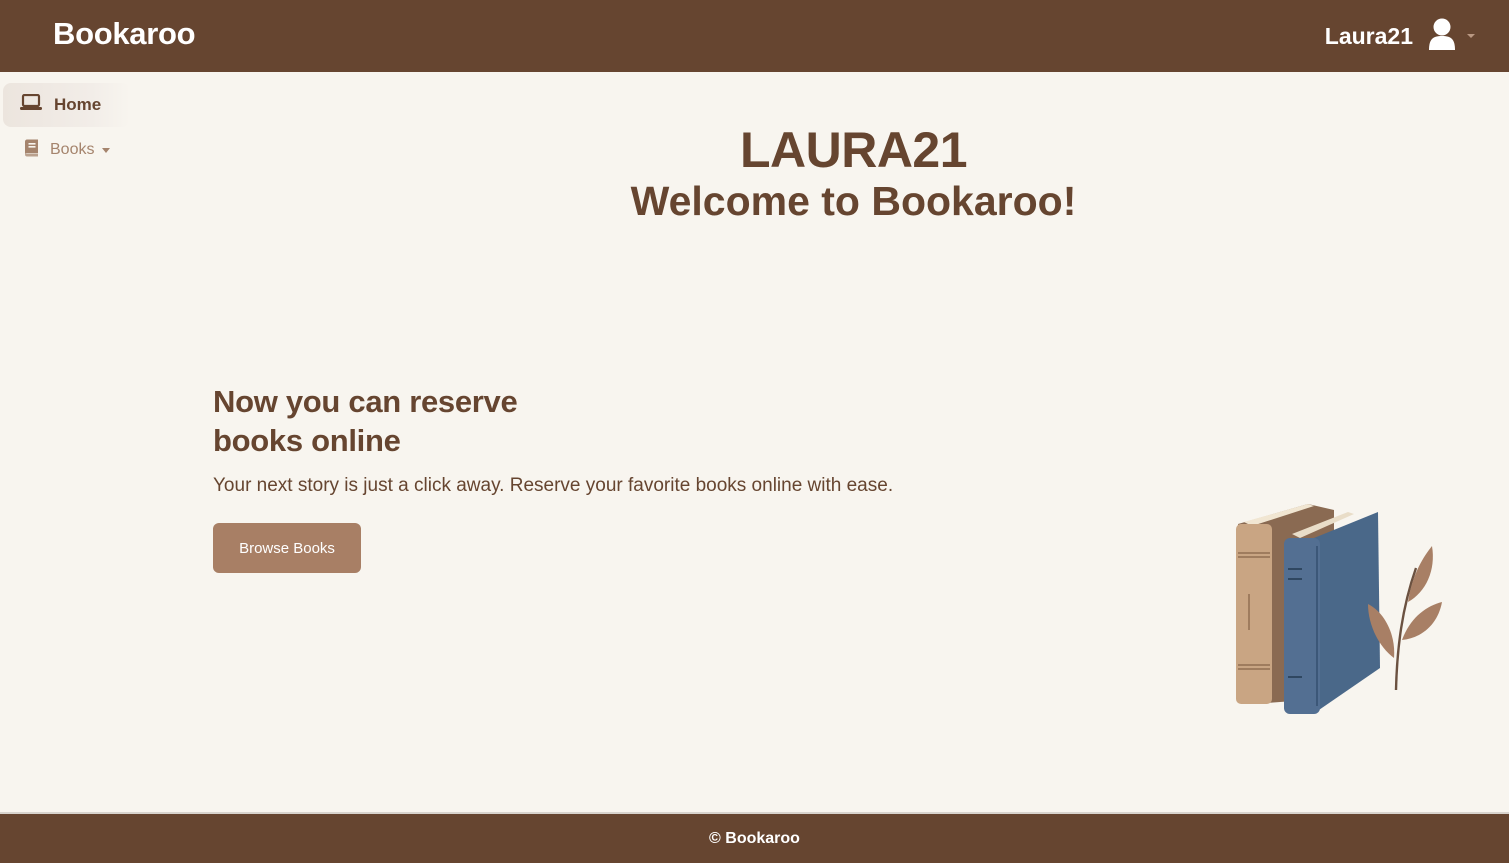  I want to click on top-navbar: Bookaroo Laura21, so click(754, 36).